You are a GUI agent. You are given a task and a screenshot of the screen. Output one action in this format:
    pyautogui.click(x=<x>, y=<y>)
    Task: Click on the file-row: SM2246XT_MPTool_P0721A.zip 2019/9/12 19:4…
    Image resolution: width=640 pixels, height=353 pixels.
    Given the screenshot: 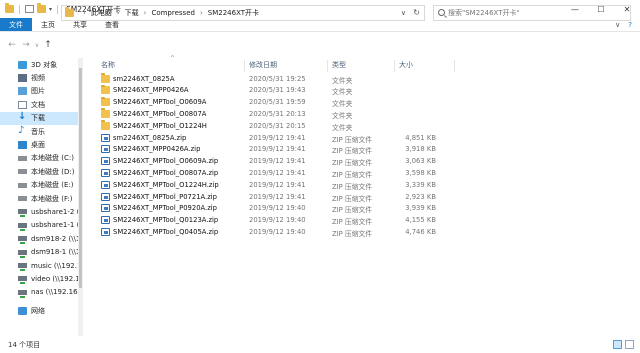 What is the action you would take?
    pyautogui.click(x=362, y=197)
    